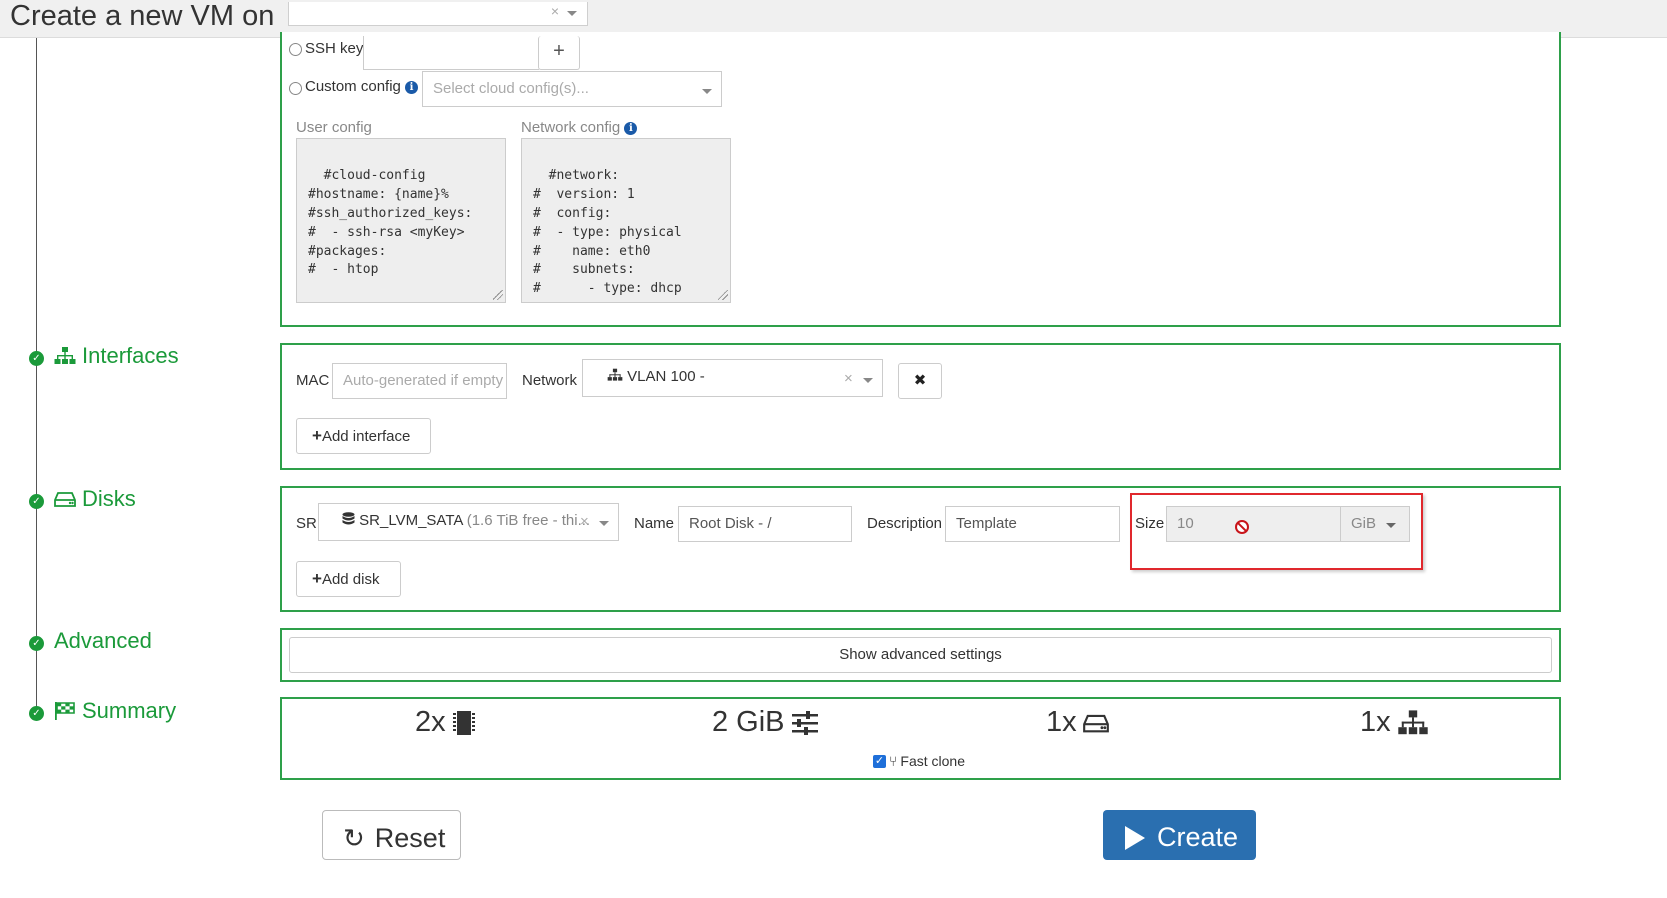 The height and width of the screenshot is (898, 1667). What do you see at coordinates (36, 378) in the screenshot?
I see `wizard-timeline` at bounding box center [36, 378].